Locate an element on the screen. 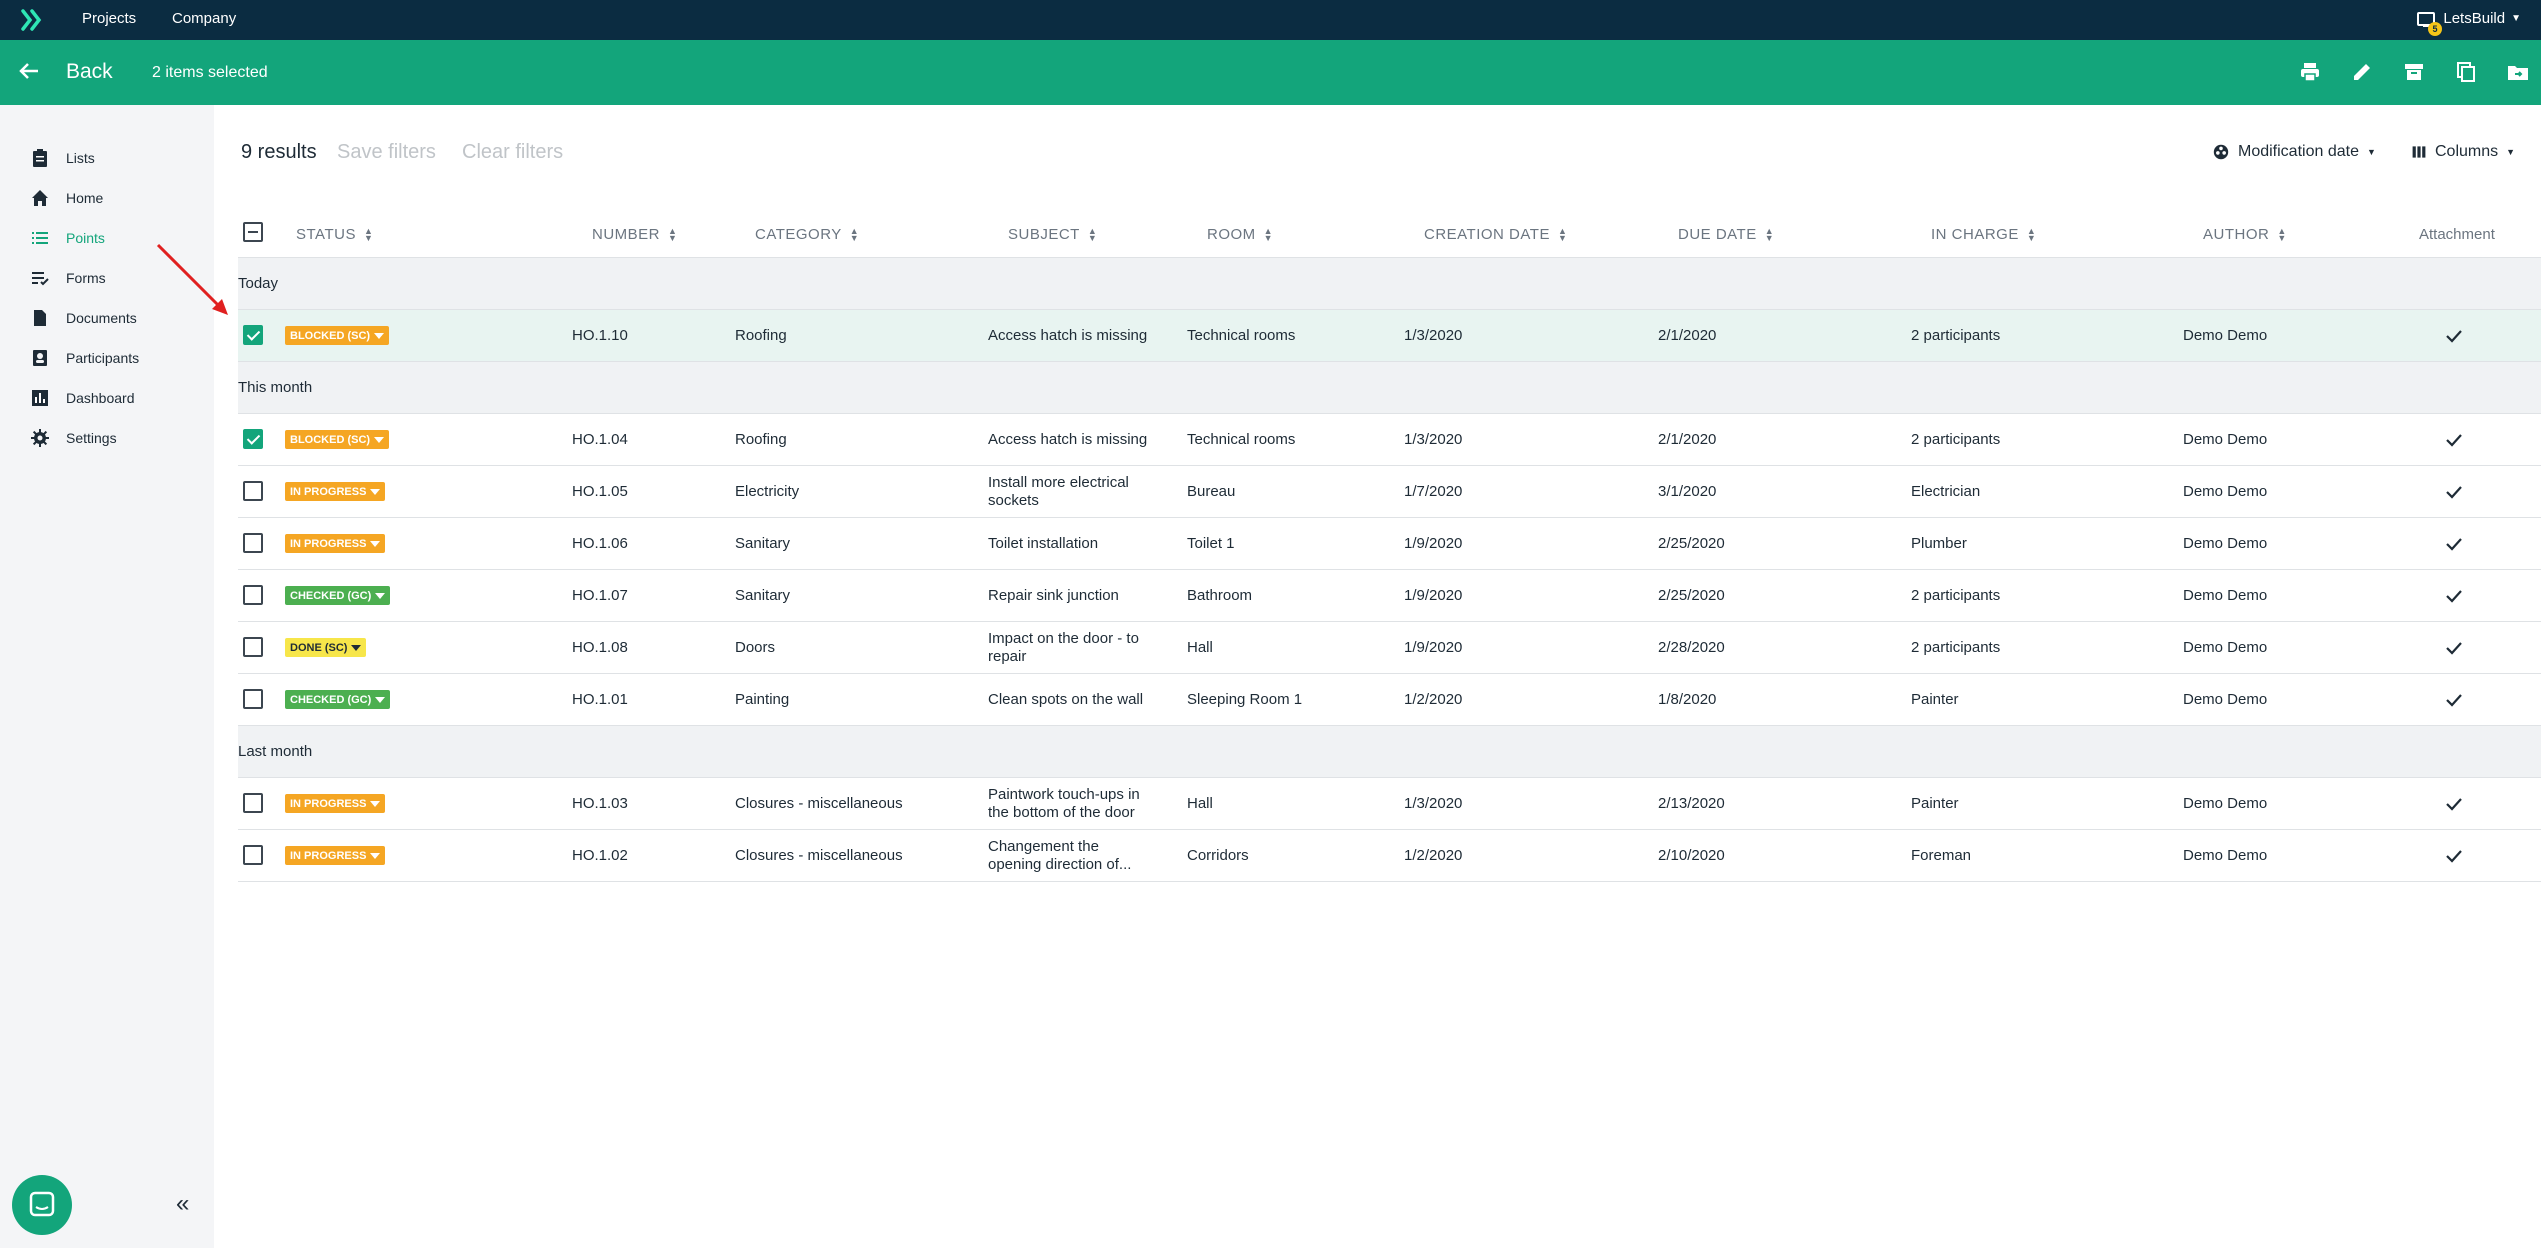 The image size is (2541, 1248). sidebar-item-participants: Participants is located at coordinates (84, 358).